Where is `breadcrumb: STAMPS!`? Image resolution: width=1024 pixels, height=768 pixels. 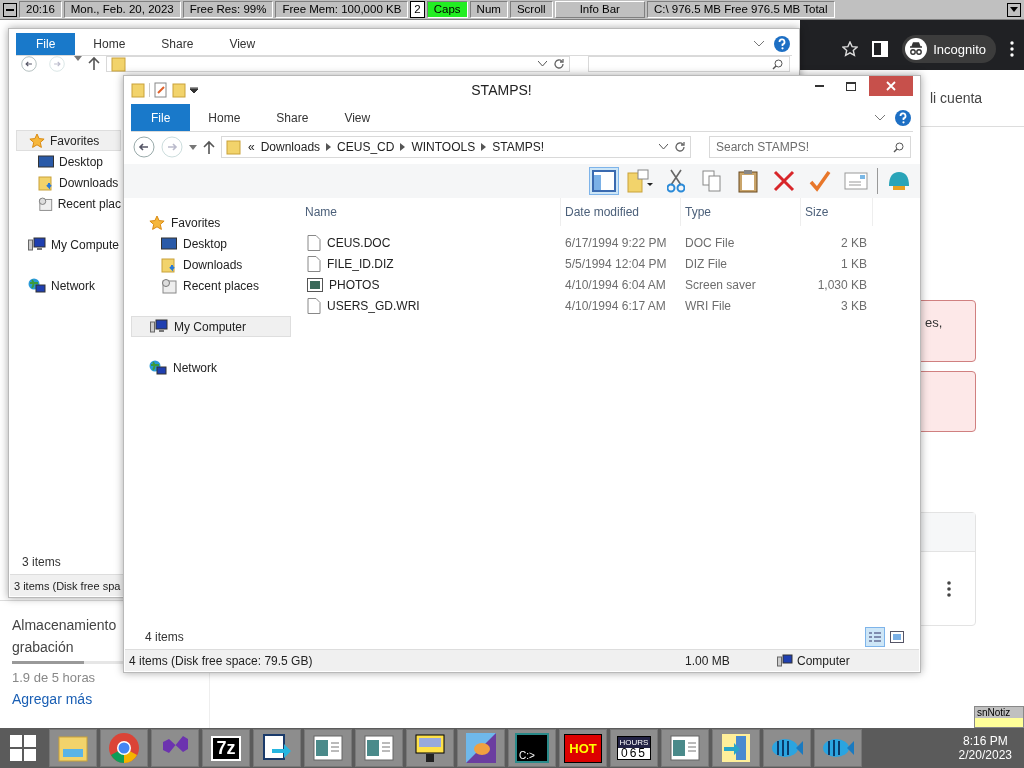
breadcrumb: STAMPS! is located at coordinates (518, 147).